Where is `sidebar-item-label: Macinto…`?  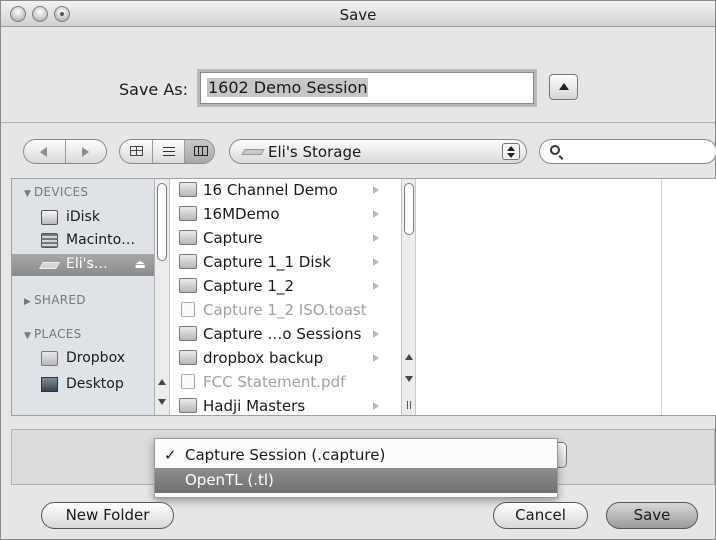 sidebar-item-label: Macinto… is located at coordinates (101, 240).